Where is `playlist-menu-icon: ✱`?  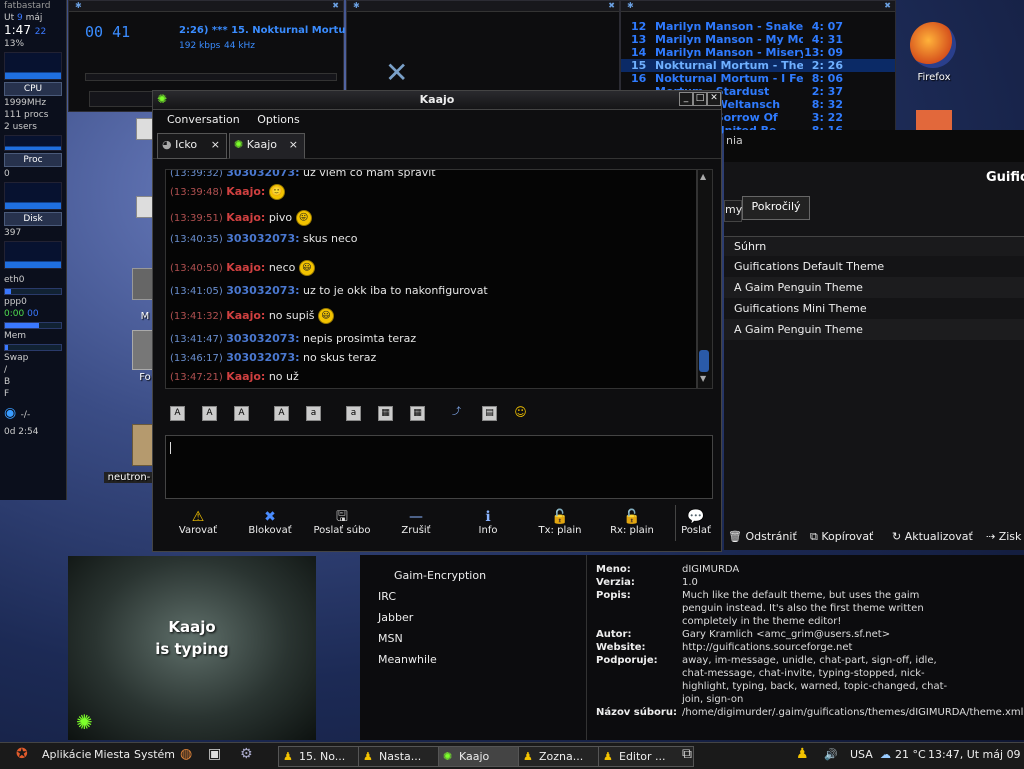 playlist-menu-icon: ✱ is located at coordinates (630, 5).